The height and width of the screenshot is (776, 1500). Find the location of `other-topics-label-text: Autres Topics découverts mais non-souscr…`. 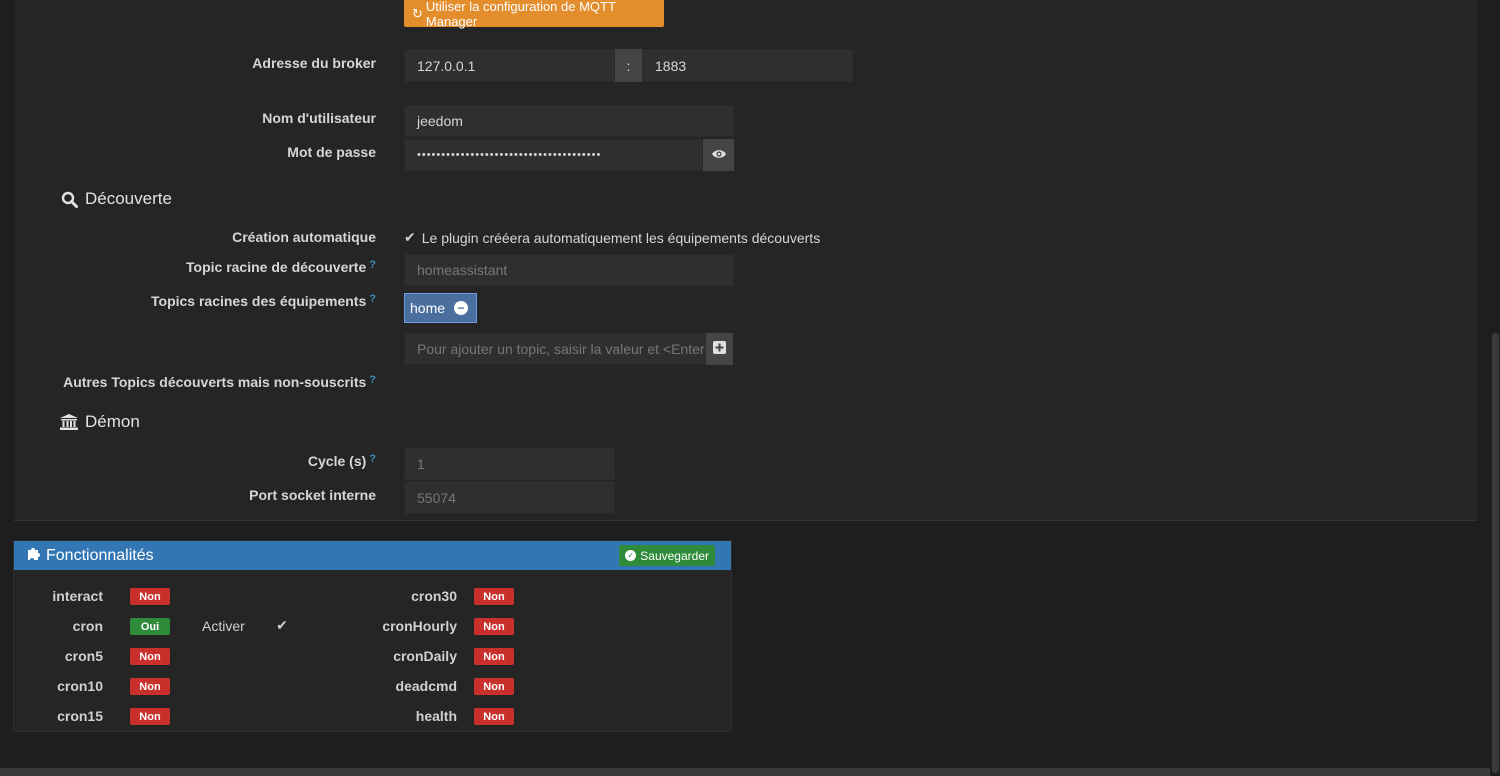

other-topics-label-text: Autres Topics découverts mais non-souscr… is located at coordinates (215, 382).